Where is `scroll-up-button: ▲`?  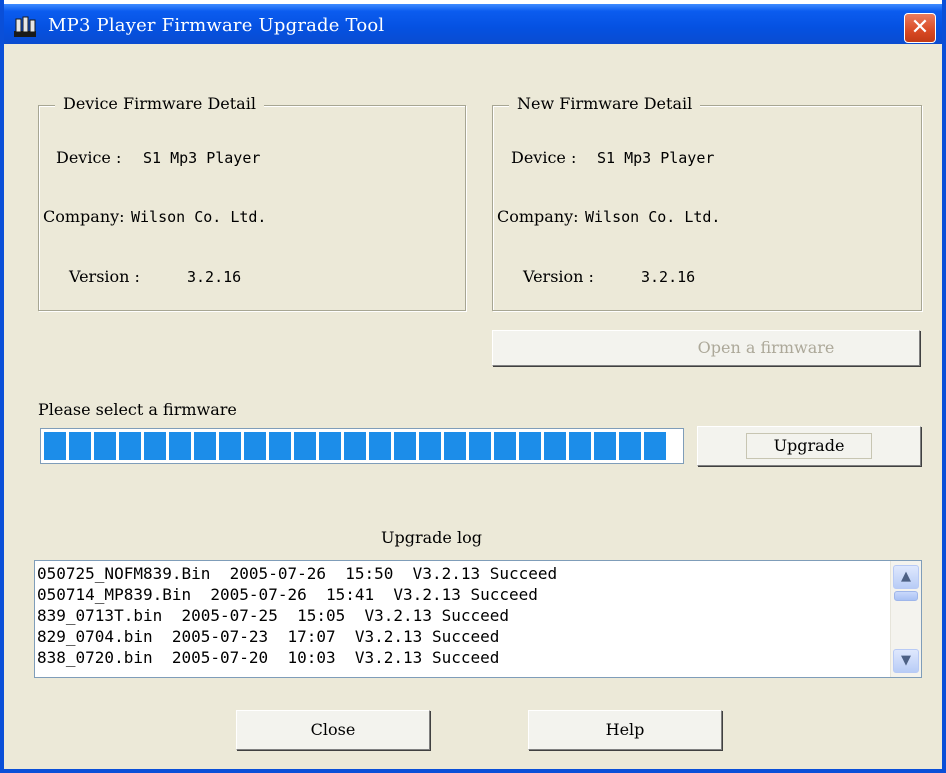
scroll-up-button: ▲ is located at coordinates (906, 577).